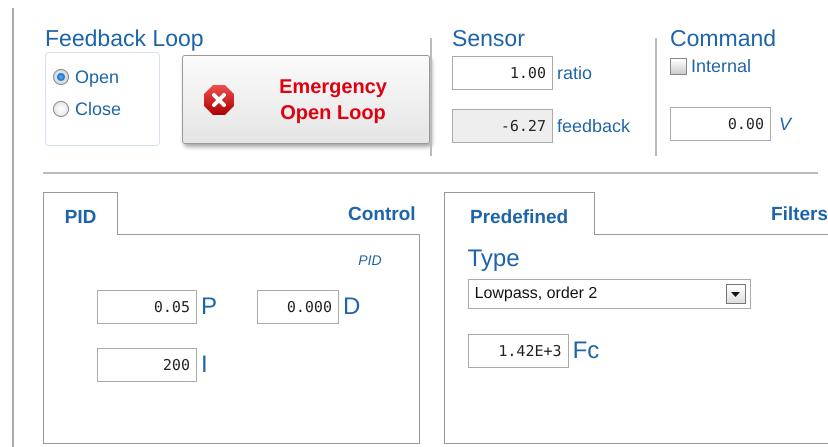  I want to click on field-label: Type, so click(494, 259).